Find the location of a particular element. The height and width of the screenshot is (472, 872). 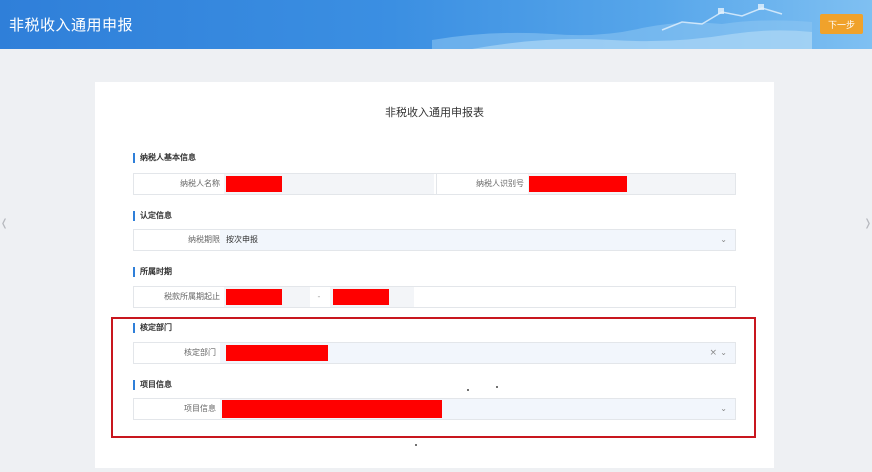

period-start-field is located at coordinates (267, 297).